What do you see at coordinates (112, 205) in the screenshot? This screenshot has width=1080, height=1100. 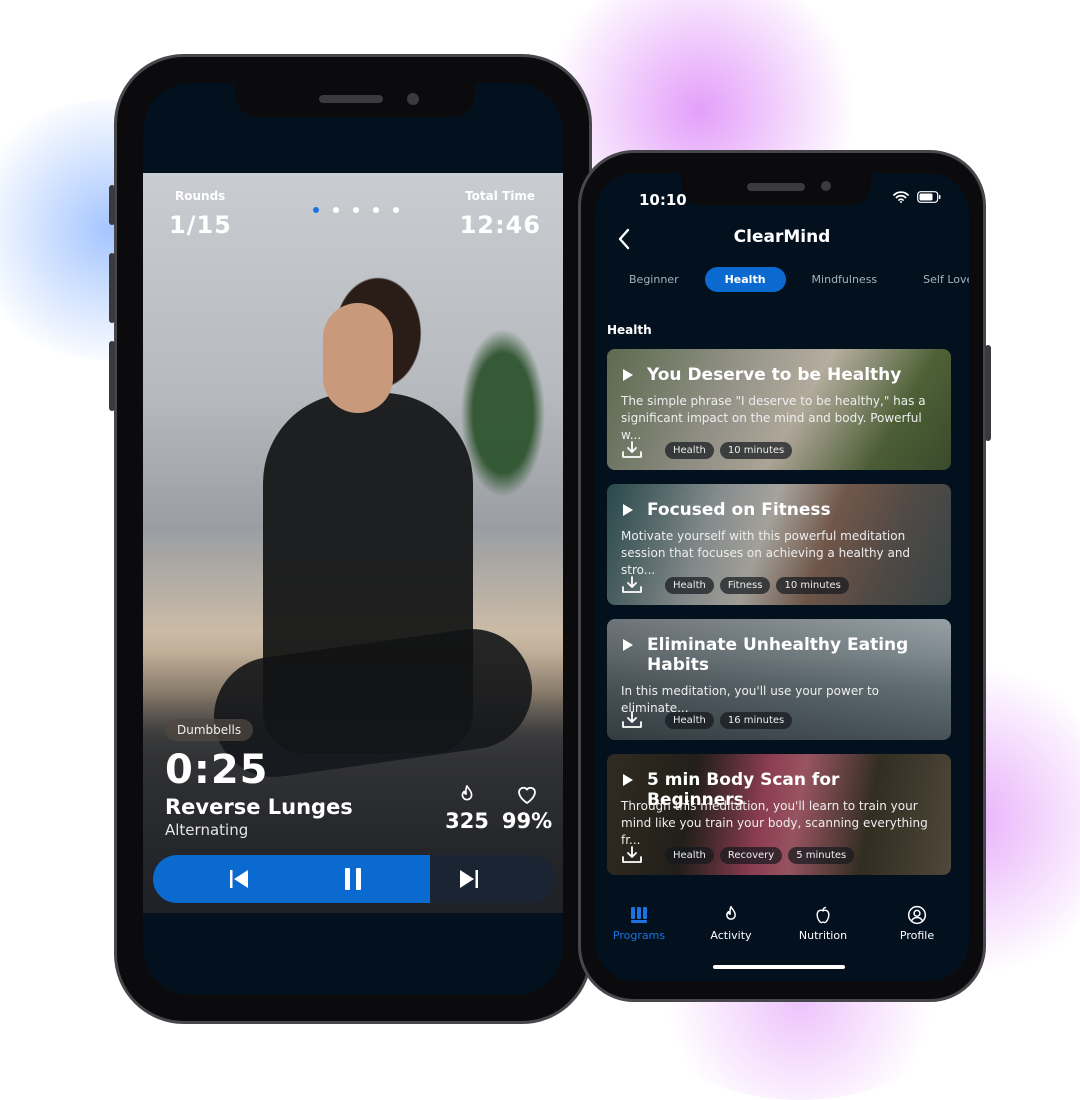 I see `mute-switch` at bounding box center [112, 205].